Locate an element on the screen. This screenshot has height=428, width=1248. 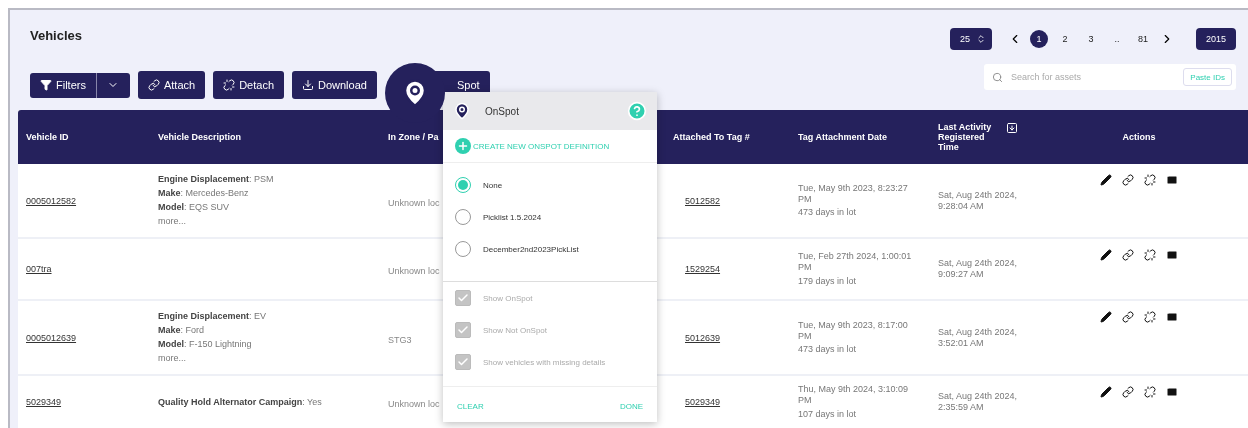
days-in-lot: 179 days in lot is located at coordinates (828, 281).